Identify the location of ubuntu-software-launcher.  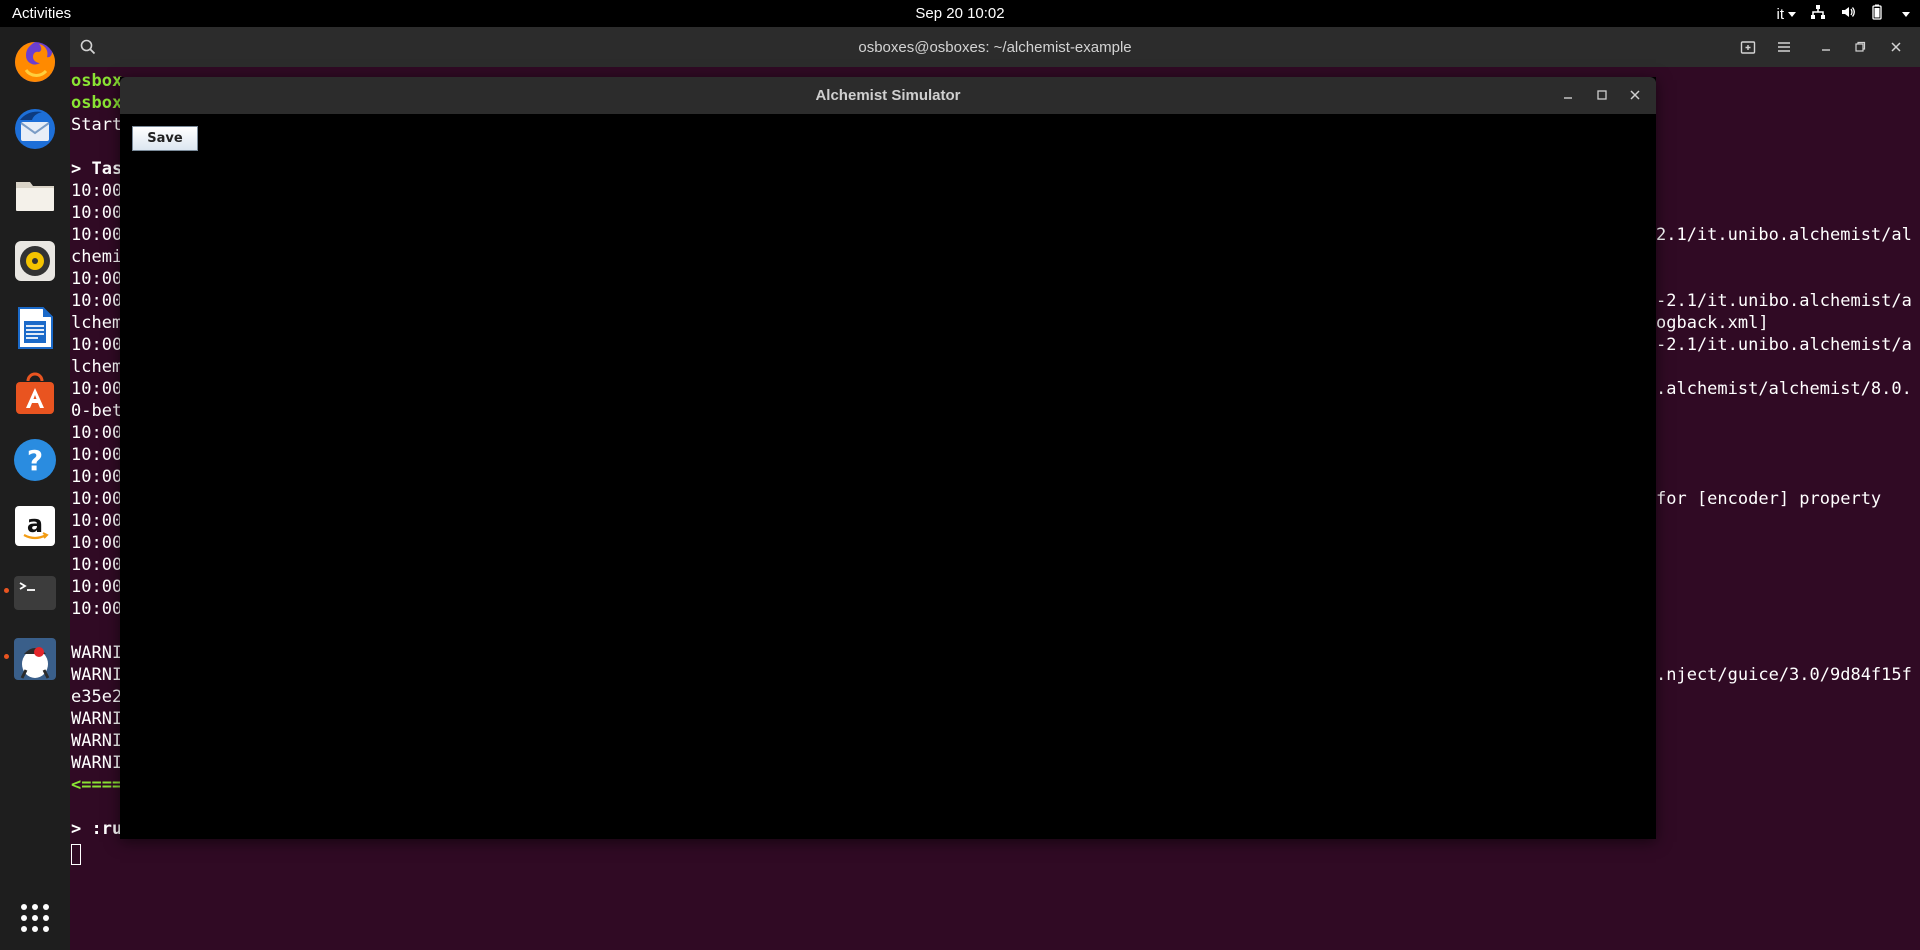
(35, 394).